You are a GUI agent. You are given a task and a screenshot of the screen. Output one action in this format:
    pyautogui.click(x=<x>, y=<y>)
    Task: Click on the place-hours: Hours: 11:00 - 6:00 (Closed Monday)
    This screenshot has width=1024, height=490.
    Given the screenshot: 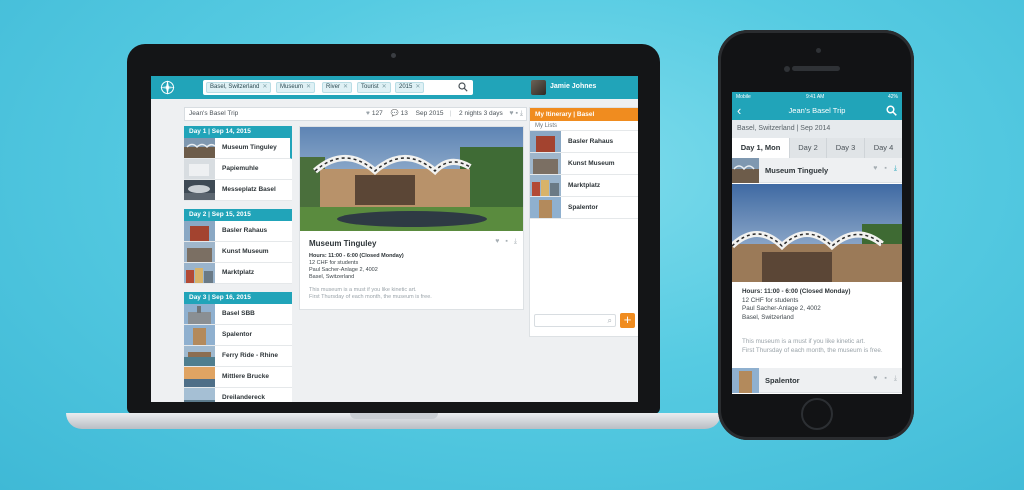 What is the action you would take?
    pyautogui.click(x=356, y=256)
    